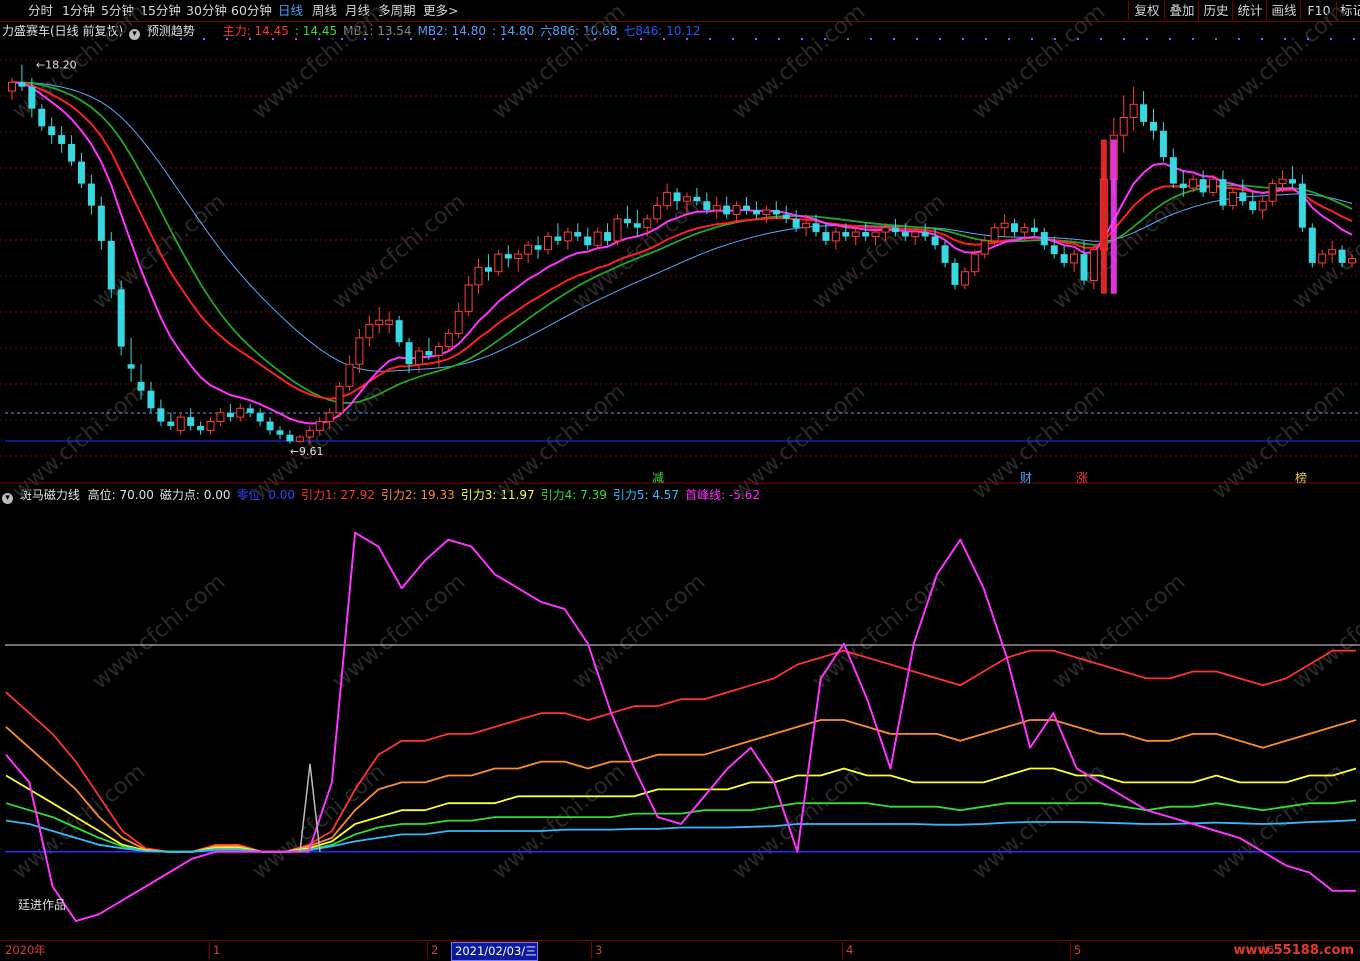 The height and width of the screenshot is (961, 1360). What do you see at coordinates (494, 951) in the screenshot?
I see `selected-date-label: 2021/02/03/三` at bounding box center [494, 951].